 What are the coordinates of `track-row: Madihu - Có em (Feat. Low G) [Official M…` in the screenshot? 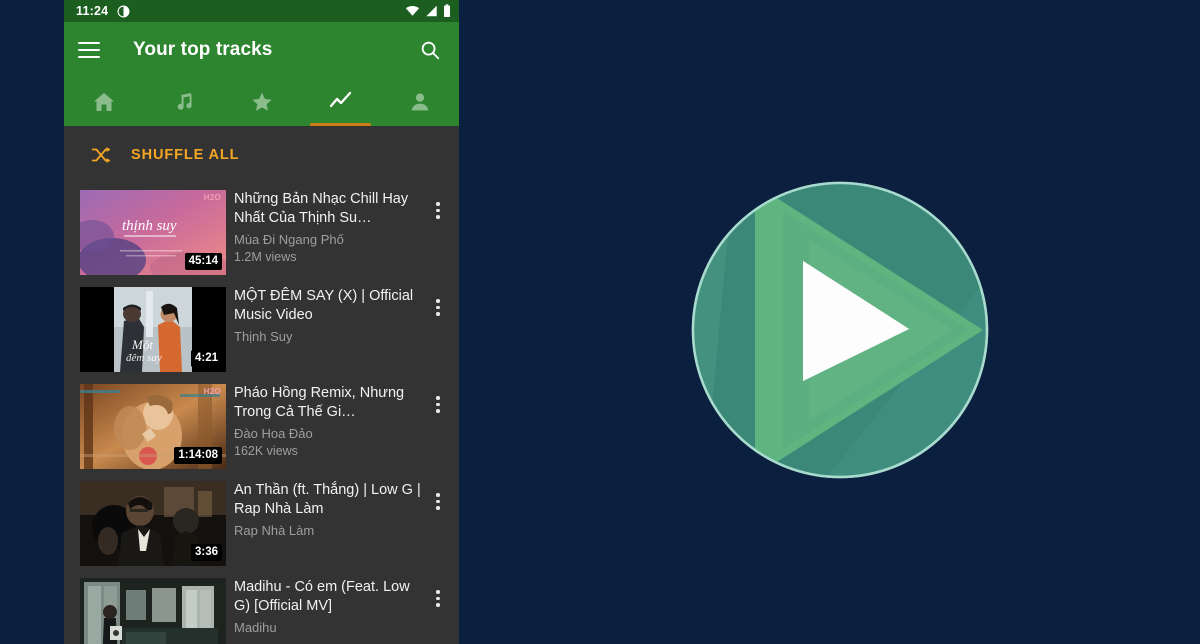 It's located at (261, 608).